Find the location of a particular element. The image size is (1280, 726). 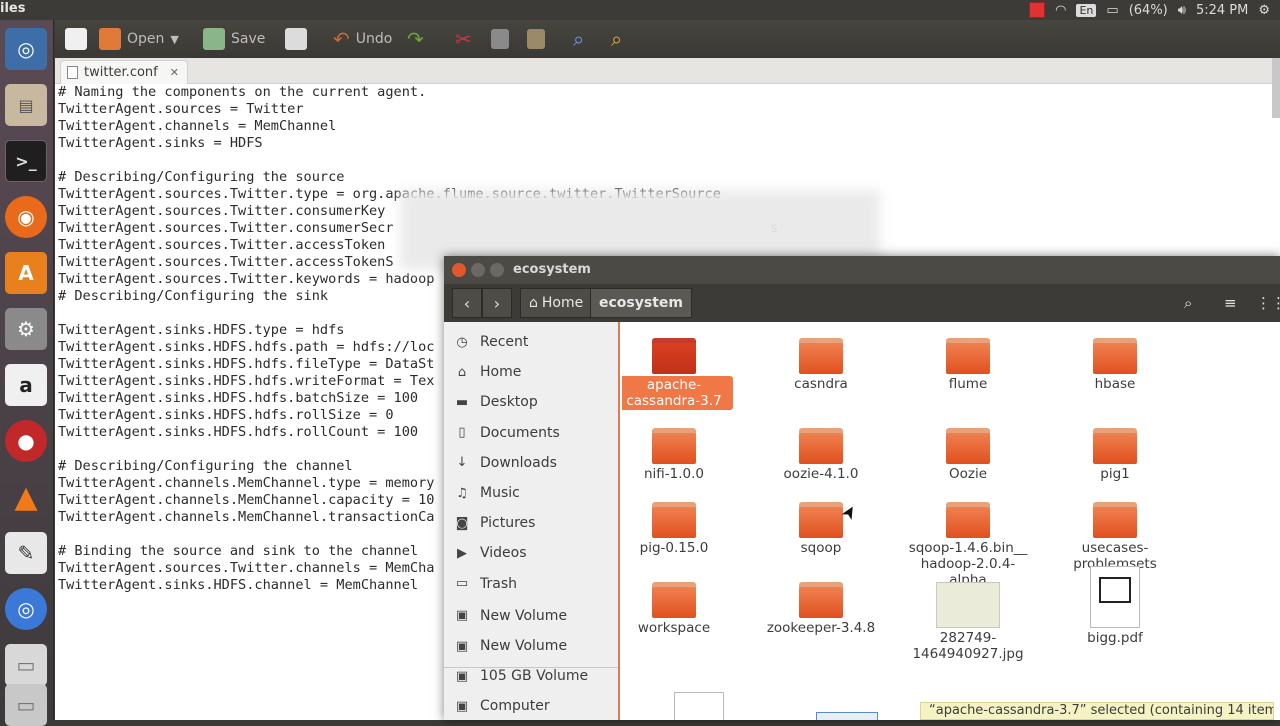

files-icon: ▤ is located at coordinates (26, 105).